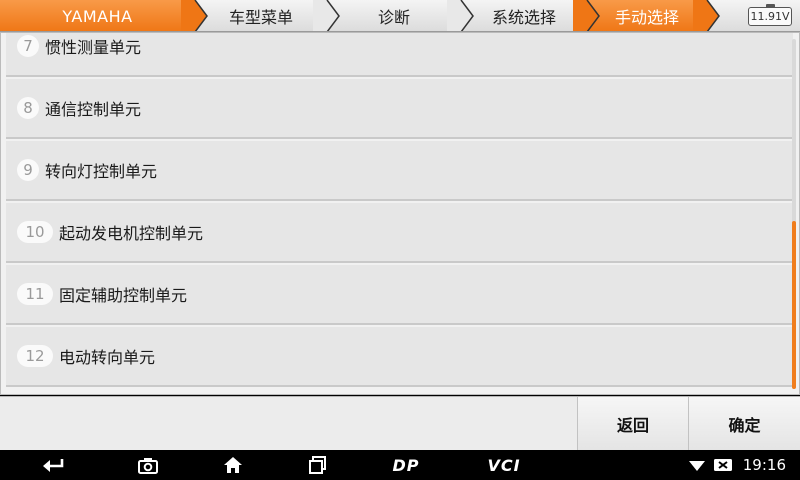  I want to click on breadcrumb-brand-label: YAMAHA, so click(97, 16).